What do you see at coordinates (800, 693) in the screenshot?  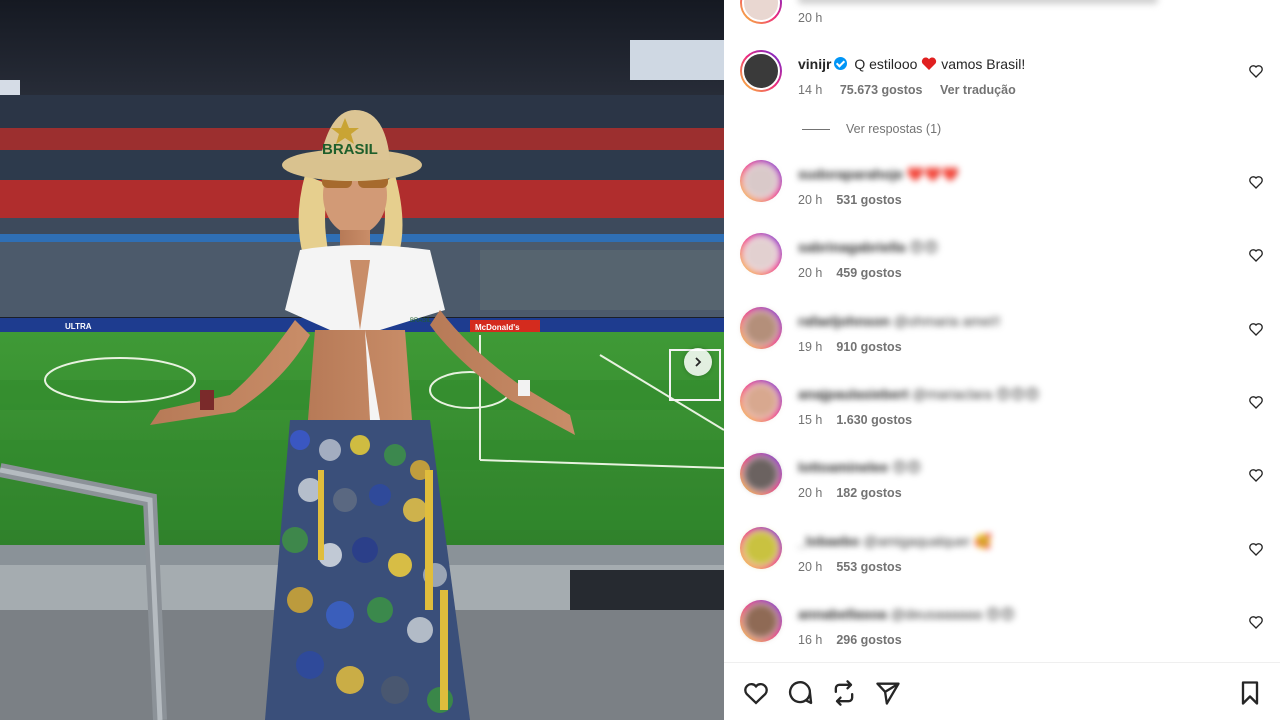 I see `comment-icon` at bounding box center [800, 693].